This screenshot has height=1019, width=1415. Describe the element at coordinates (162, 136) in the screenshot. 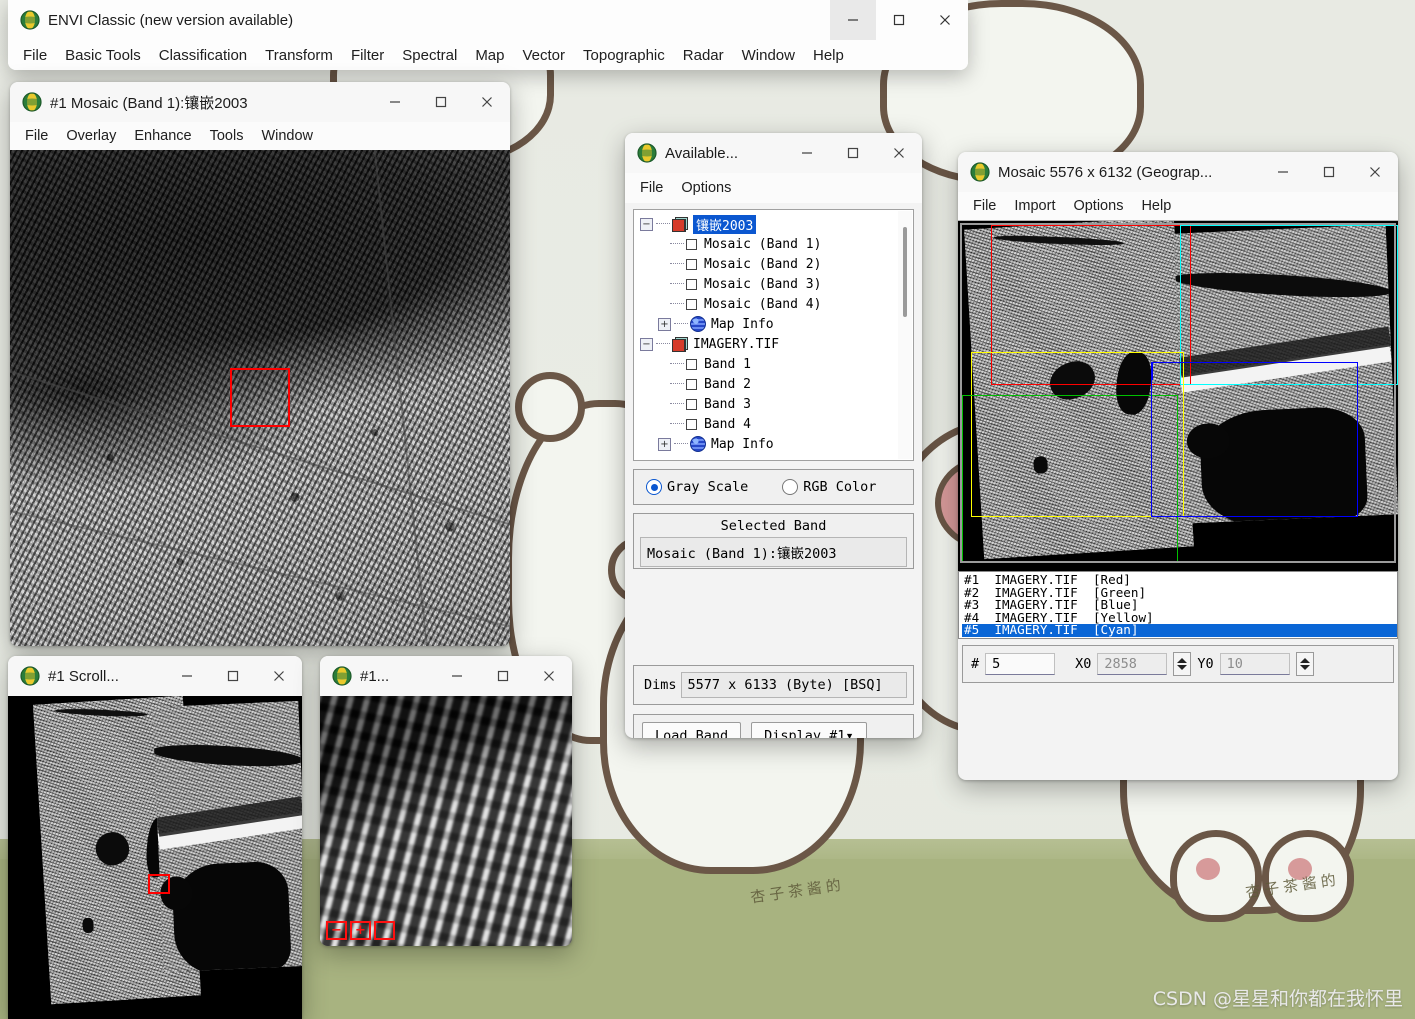

I see `menu-enhance: Enhance` at that location.